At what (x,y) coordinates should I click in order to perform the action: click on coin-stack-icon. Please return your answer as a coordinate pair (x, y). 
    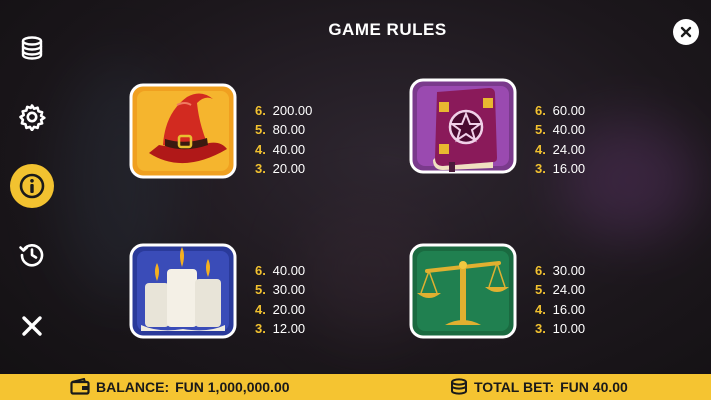
    Looking at the image, I should click on (459, 386).